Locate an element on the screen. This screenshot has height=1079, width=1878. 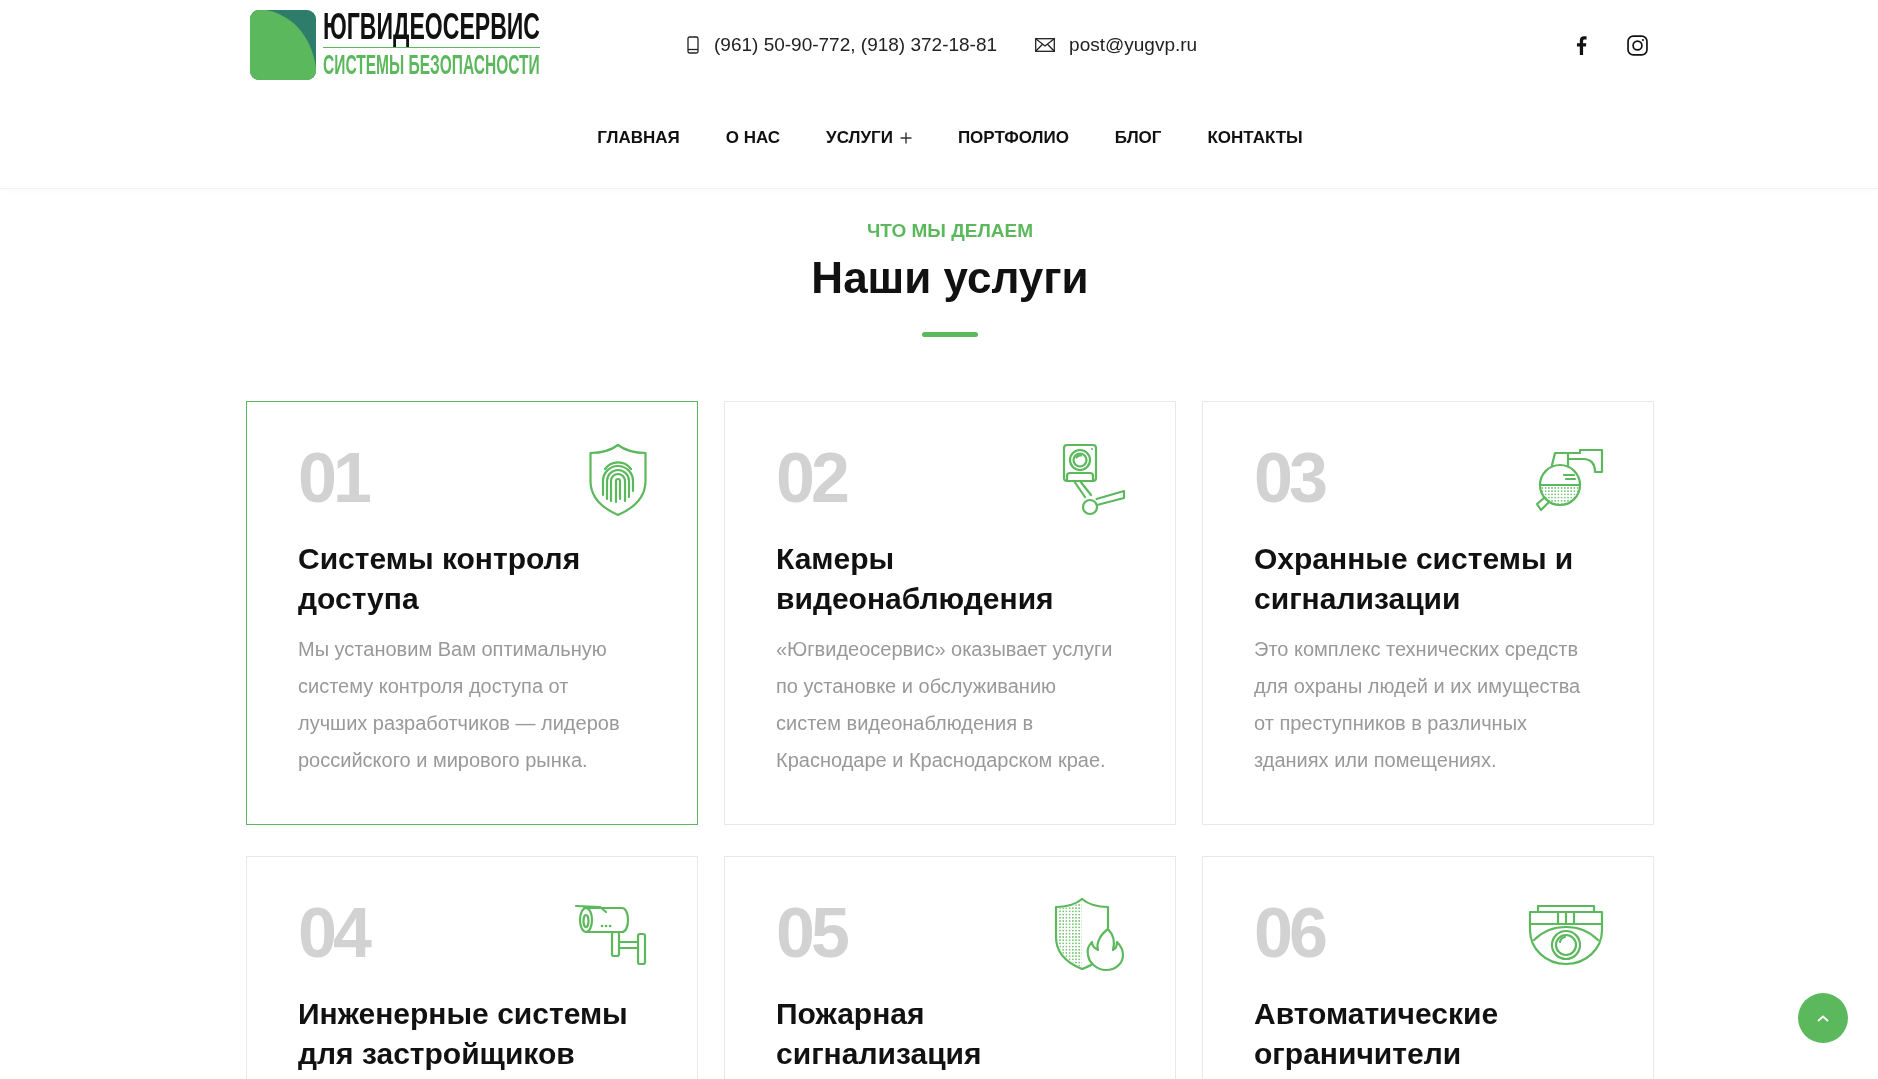
shield-flame-icon is located at coordinates (1089, 935).